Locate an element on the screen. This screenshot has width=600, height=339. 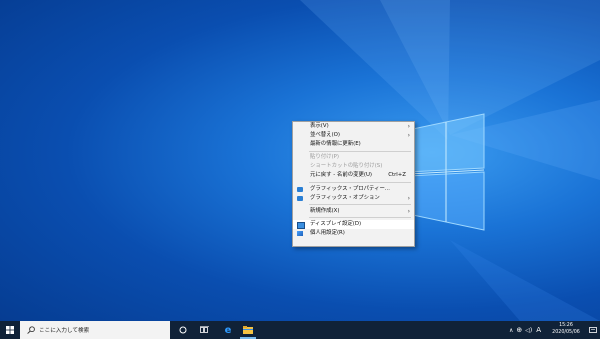
menu-item-personalize: 個人用設定(R) is located at coordinates (353, 233).